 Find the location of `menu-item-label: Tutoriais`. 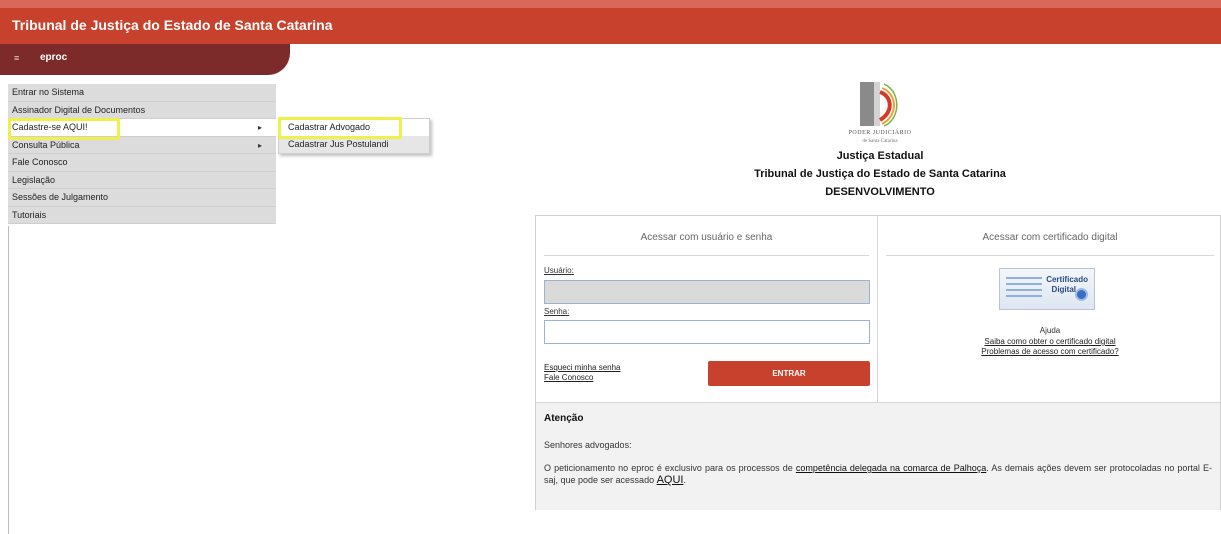

menu-item-label: Tutoriais is located at coordinates (29, 214).